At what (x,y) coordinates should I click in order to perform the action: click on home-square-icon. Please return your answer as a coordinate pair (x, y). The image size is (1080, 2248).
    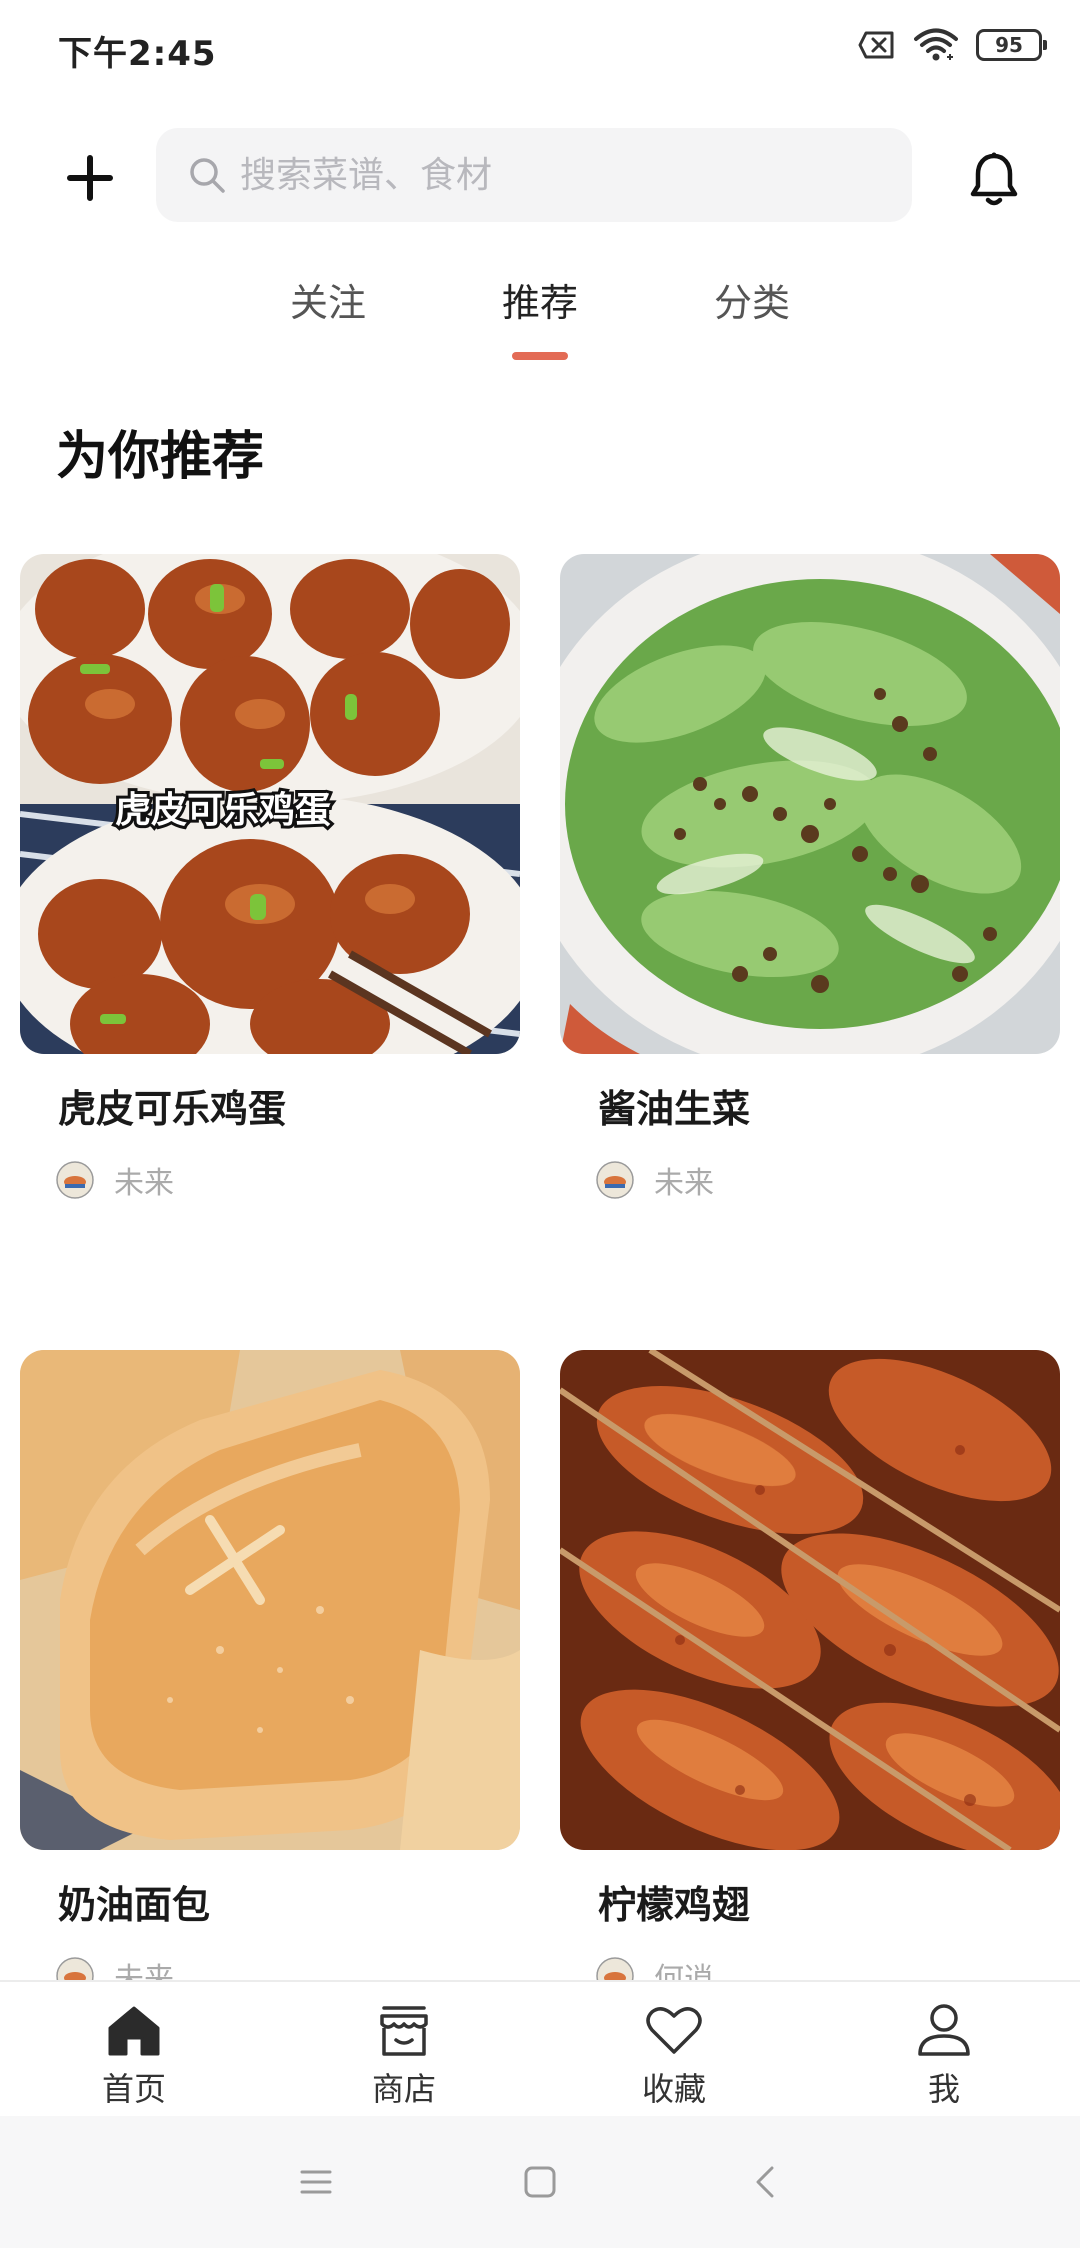
    Looking at the image, I should click on (540, 2182).